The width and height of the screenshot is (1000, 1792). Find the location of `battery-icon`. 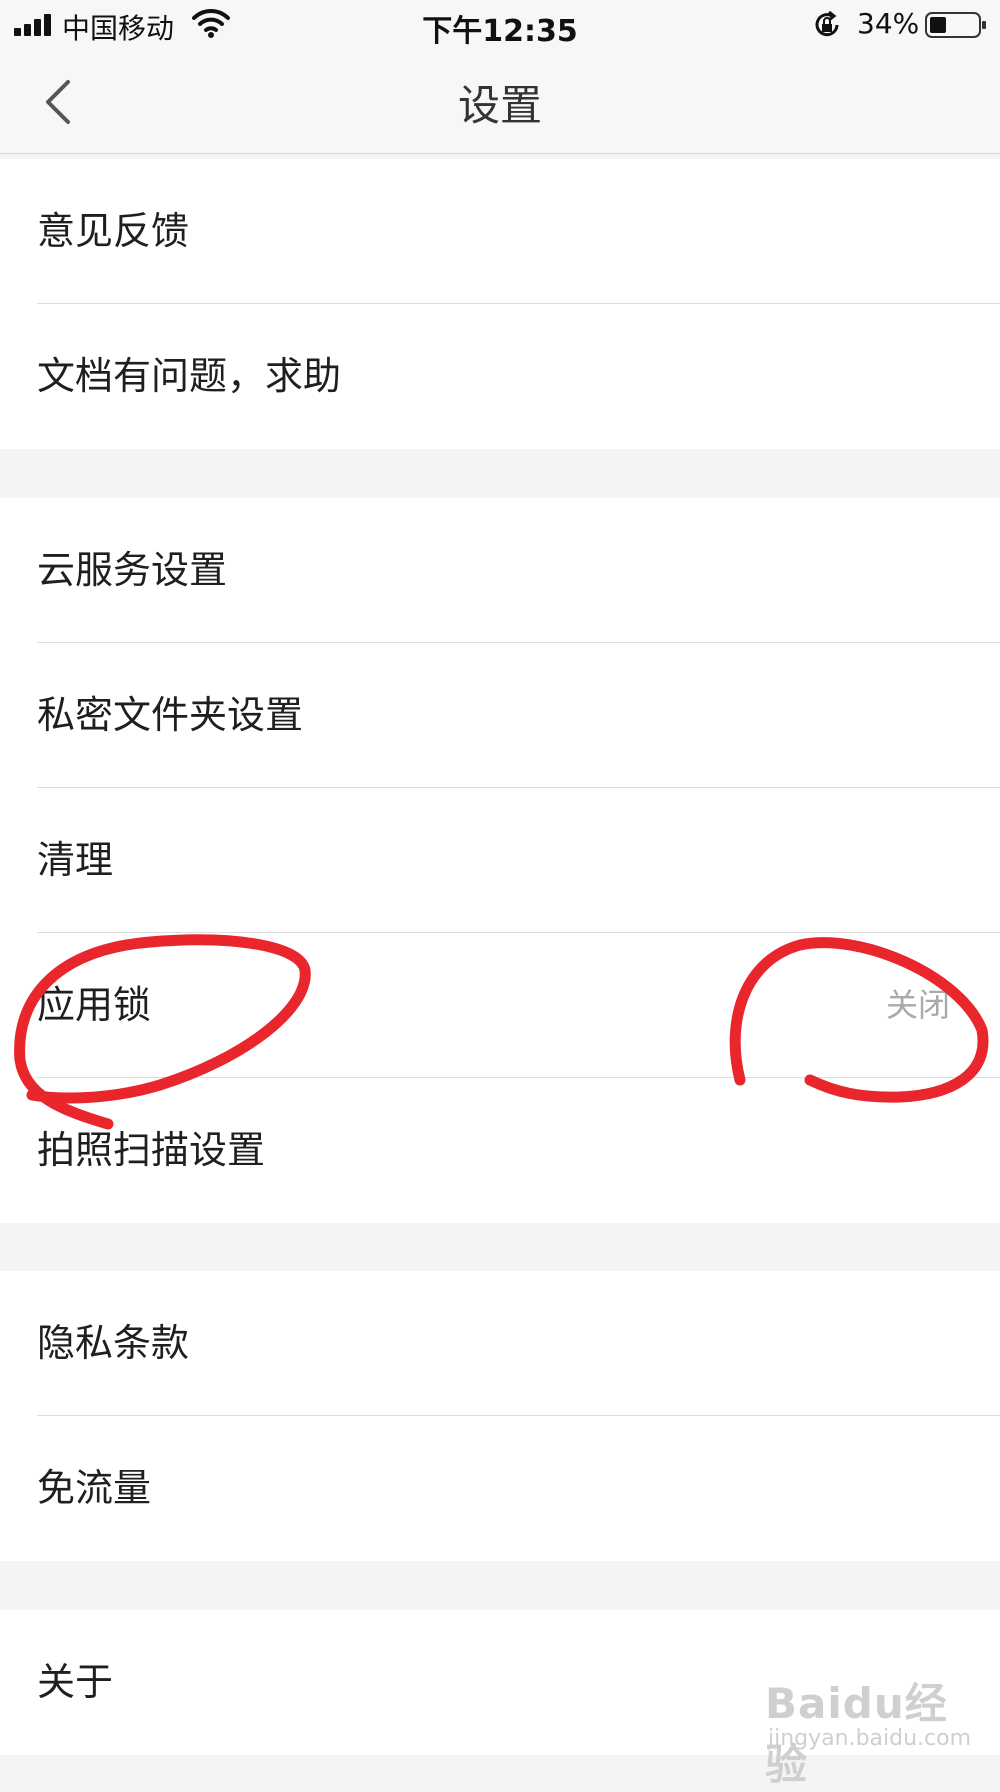

battery-icon is located at coordinates (955, 25).